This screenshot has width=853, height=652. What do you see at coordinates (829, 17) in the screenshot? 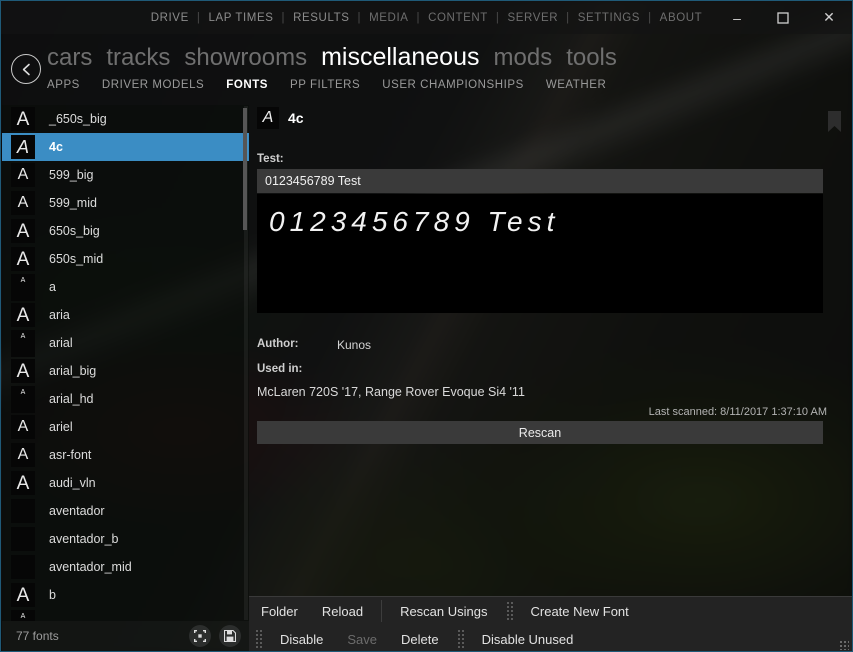
I see `close-button: ✕` at bounding box center [829, 17].